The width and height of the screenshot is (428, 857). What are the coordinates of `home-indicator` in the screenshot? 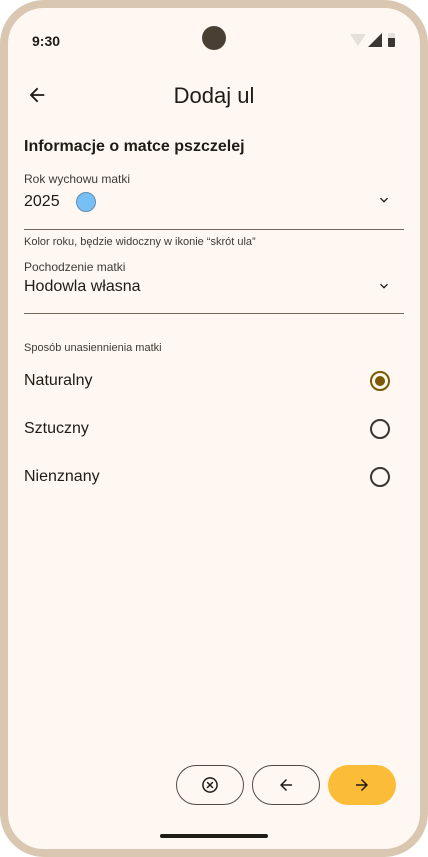 It's located at (214, 836).